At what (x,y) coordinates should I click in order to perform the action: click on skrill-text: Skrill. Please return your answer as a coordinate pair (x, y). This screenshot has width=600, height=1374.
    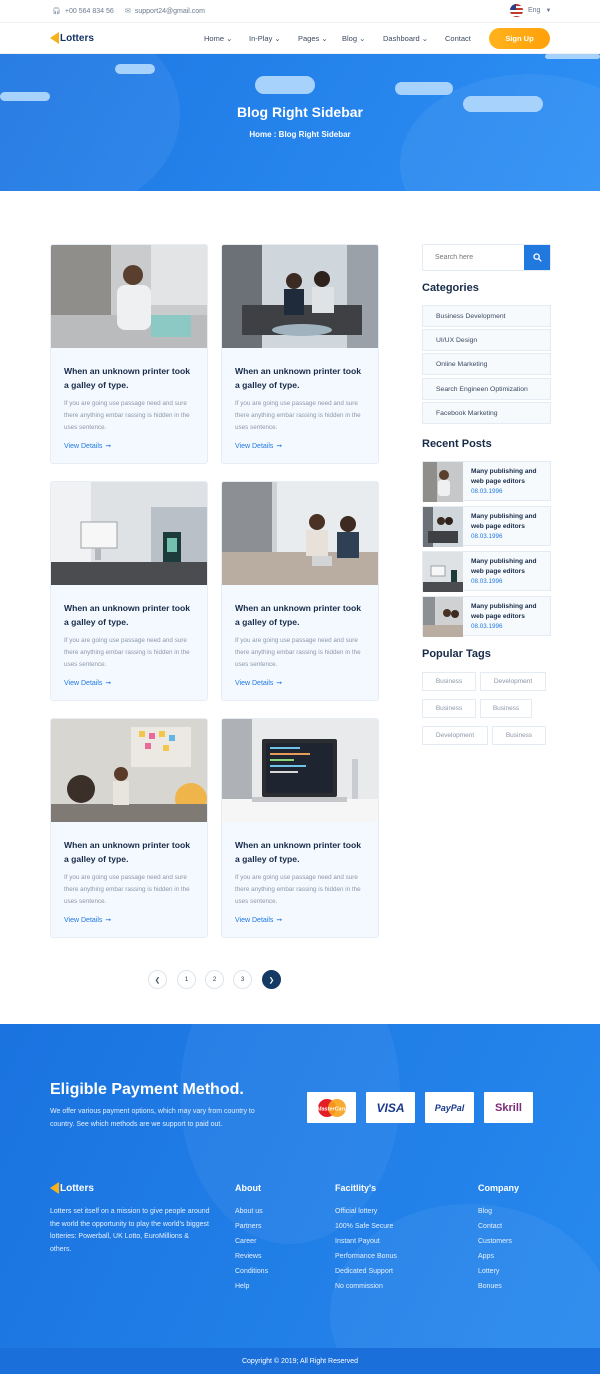
    Looking at the image, I should click on (508, 1107).